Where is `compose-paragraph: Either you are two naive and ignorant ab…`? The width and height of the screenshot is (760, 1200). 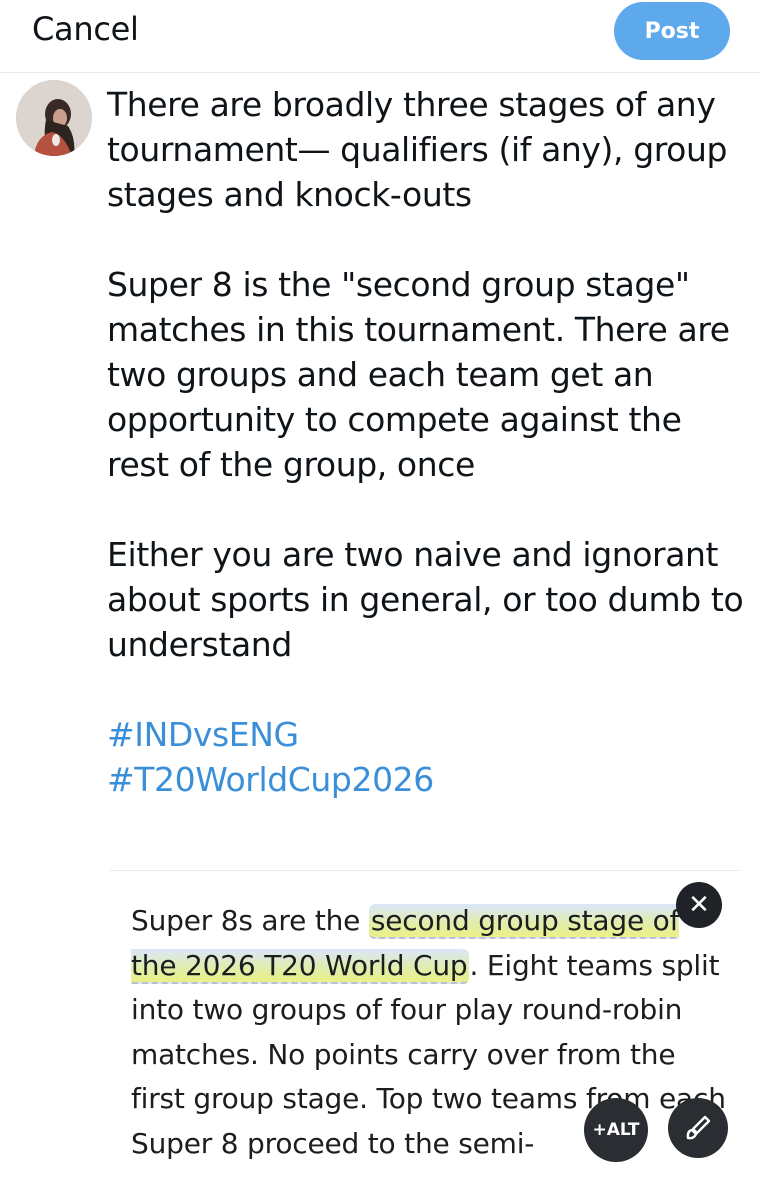
compose-paragraph: Either you are two naive and ignorant ab… is located at coordinates (425, 599).